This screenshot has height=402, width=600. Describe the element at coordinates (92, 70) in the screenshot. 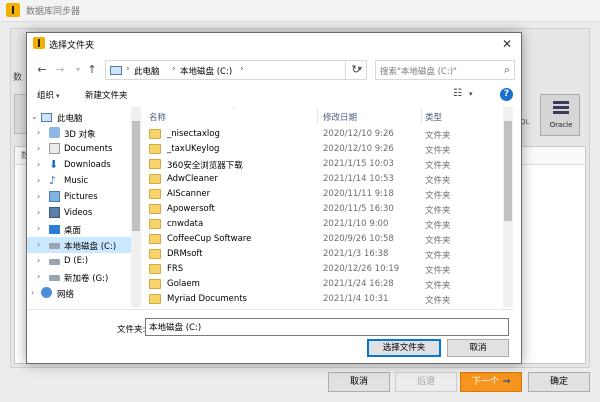

I see `up-arrow-icon: ↑` at that location.